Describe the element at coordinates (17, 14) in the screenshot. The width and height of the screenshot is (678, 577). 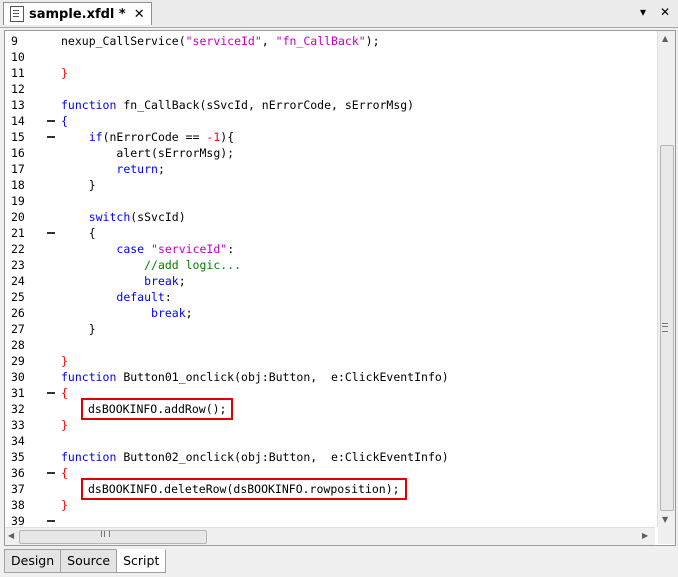
I see `document-icon` at that location.